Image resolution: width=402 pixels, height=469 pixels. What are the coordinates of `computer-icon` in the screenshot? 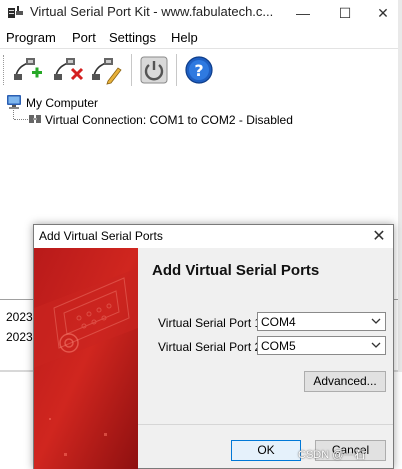 It's located at (14, 102).